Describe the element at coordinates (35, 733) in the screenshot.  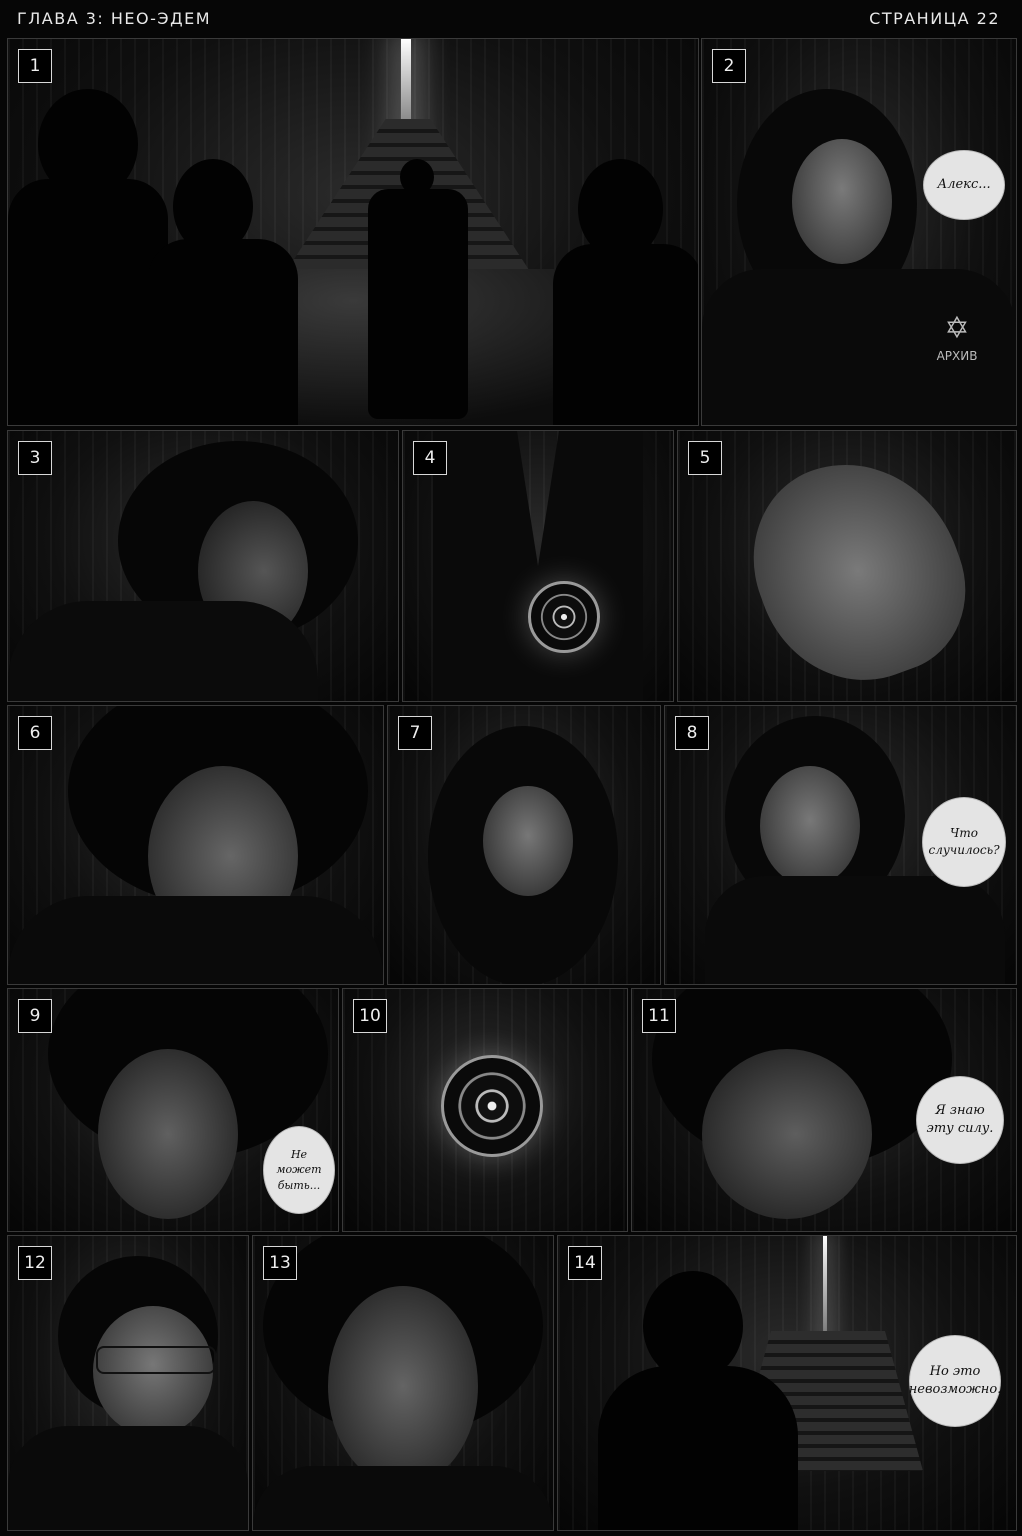
I see `panel-number: 6` at that location.